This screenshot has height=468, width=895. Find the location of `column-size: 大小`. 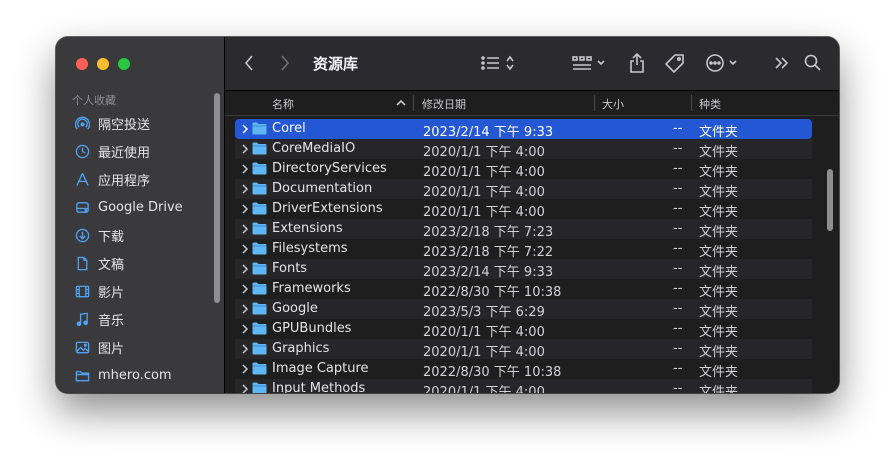

column-size: 大小 is located at coordinates (613, 104).